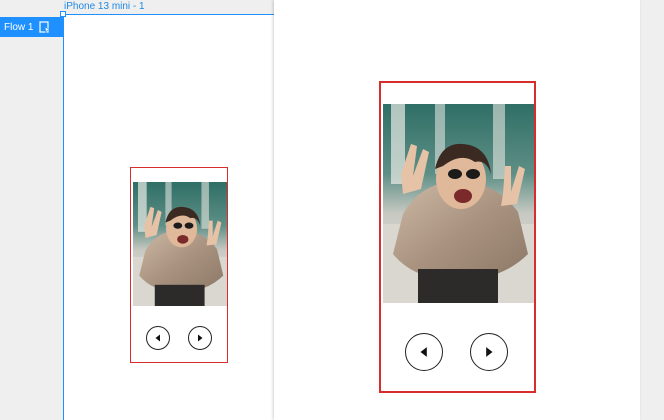  I want to click on image-carousel-card, so click(179, 265).